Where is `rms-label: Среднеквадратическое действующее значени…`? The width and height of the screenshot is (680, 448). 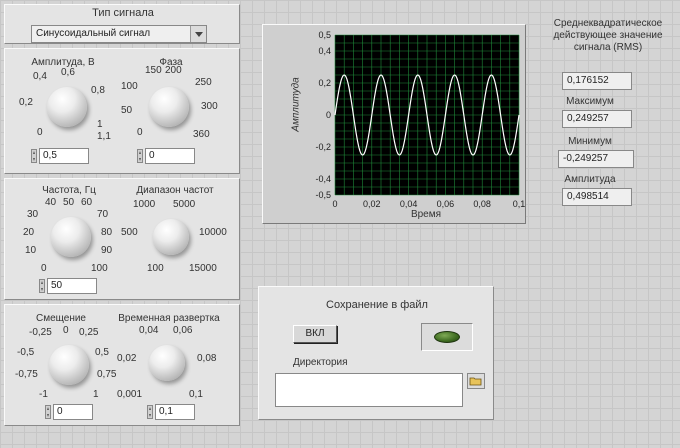
rms-label: Среднеквадратическое действующее значени… is located at coordinates (608, 35).